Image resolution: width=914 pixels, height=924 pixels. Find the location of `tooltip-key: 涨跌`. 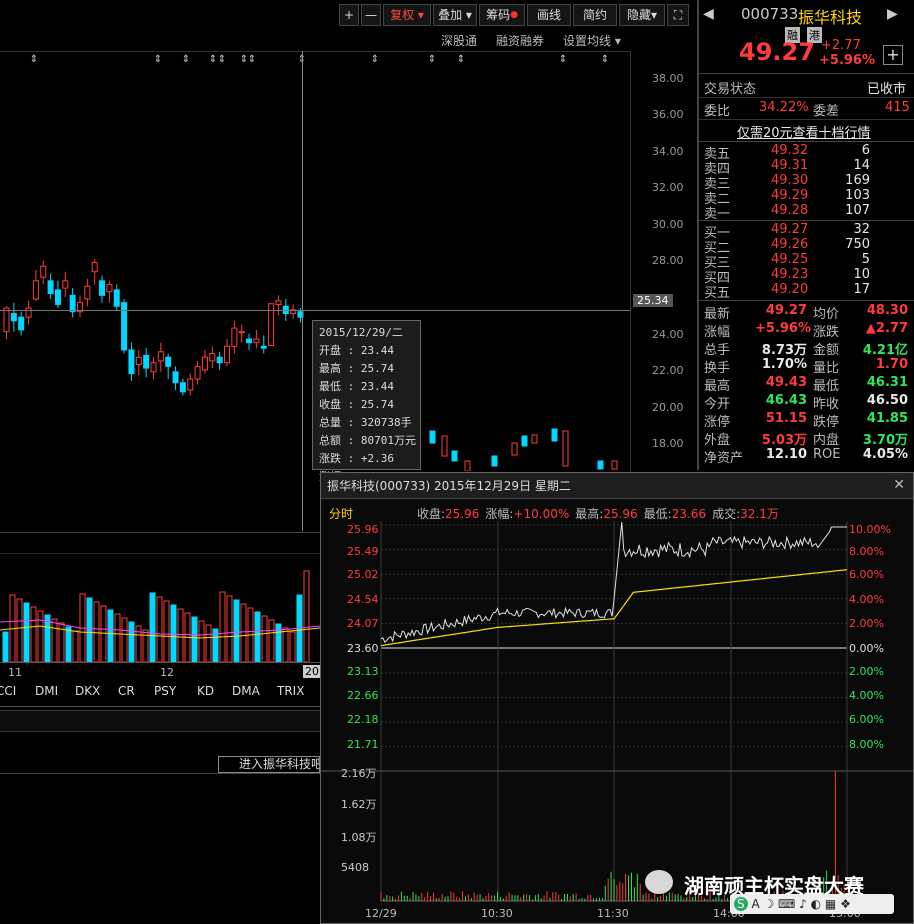

tooltip-key: 涨跌 is located at coordinates (330, 458).